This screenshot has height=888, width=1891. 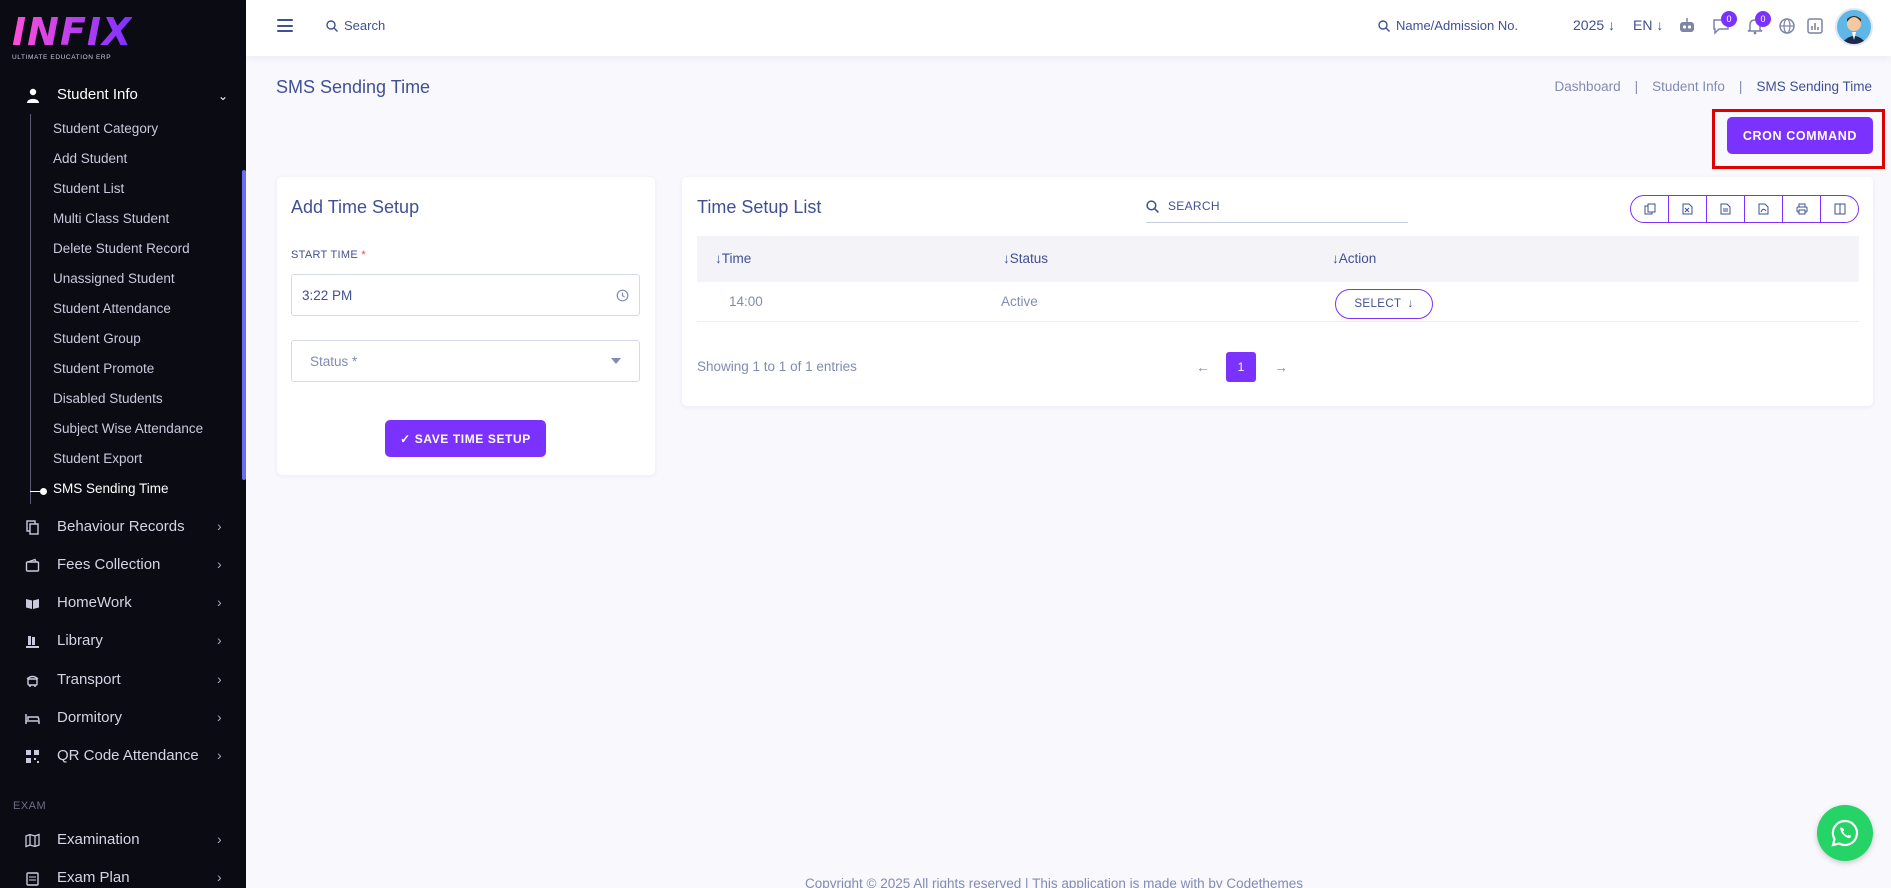 I want to click on sidebar-item-behaviour-records: Behaviour Records ›, so click(x=123, y=527).